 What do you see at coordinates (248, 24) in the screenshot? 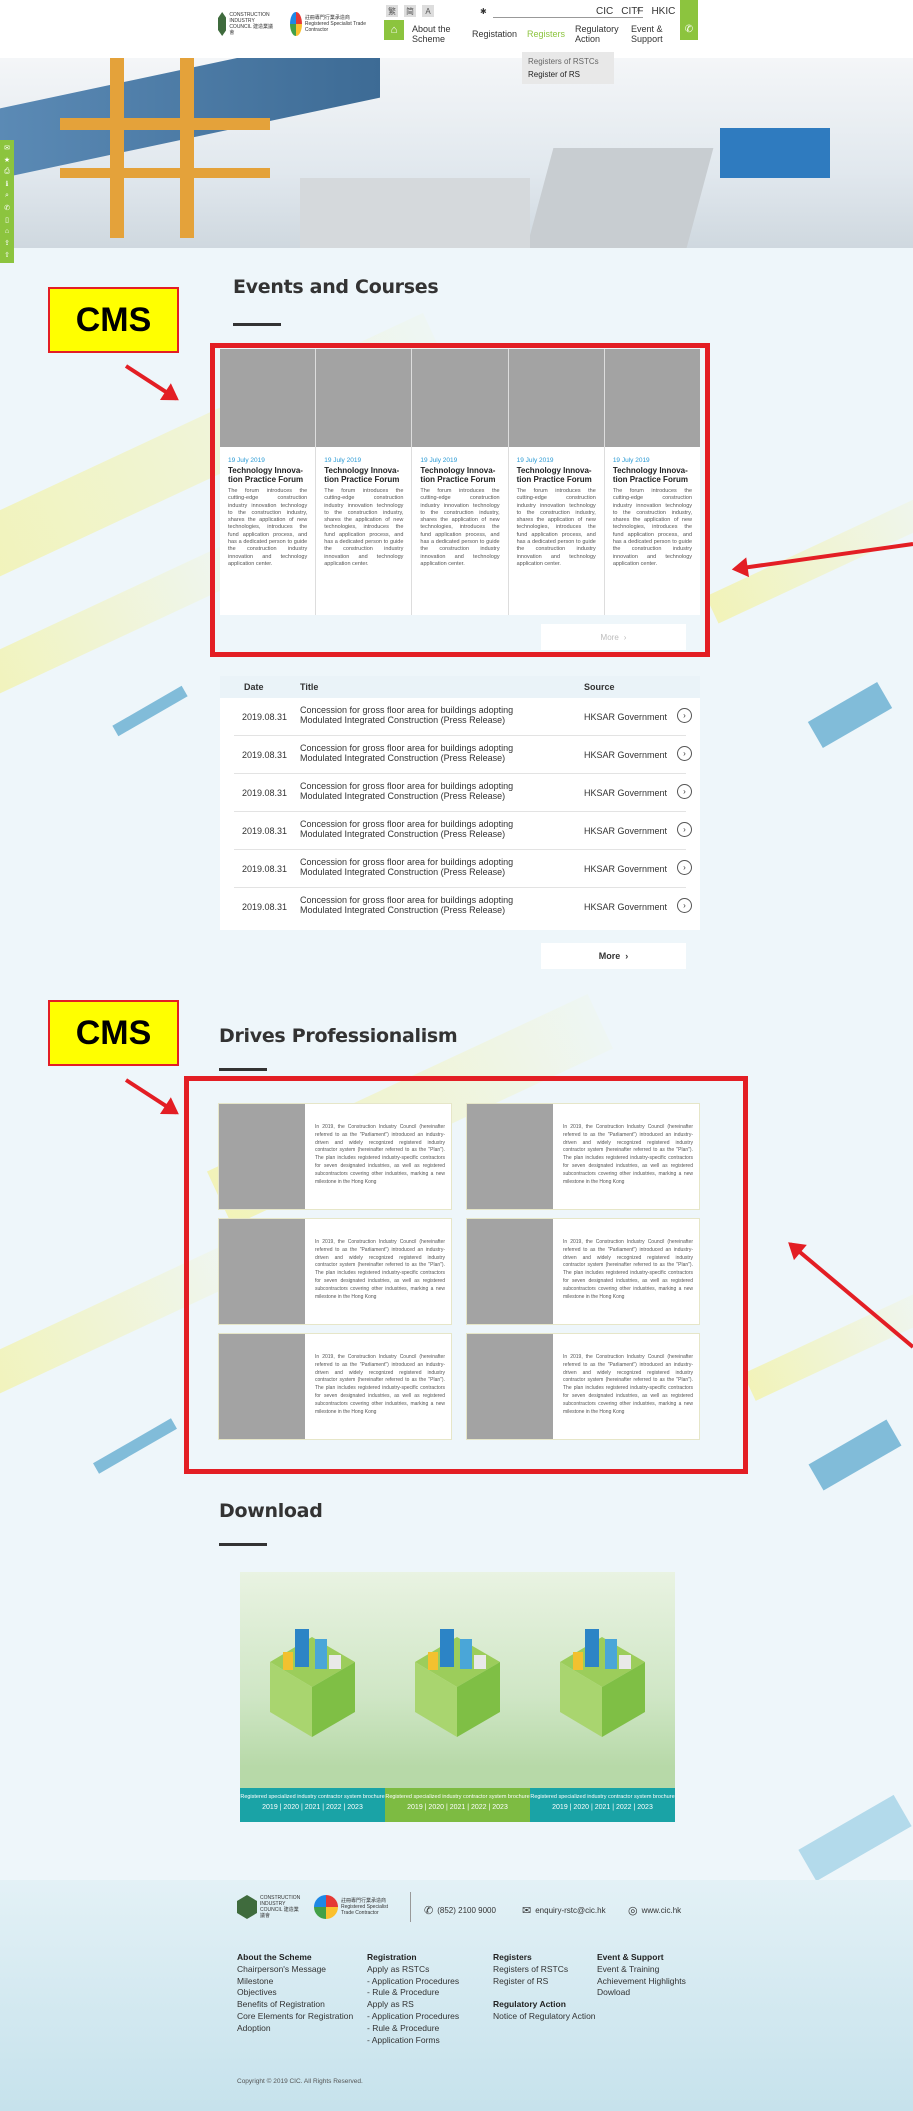
I see `cic-logo: CONSTRUCTION INDUSTRY COUNCIL 建造業議會` at bounding box center [248, 24].